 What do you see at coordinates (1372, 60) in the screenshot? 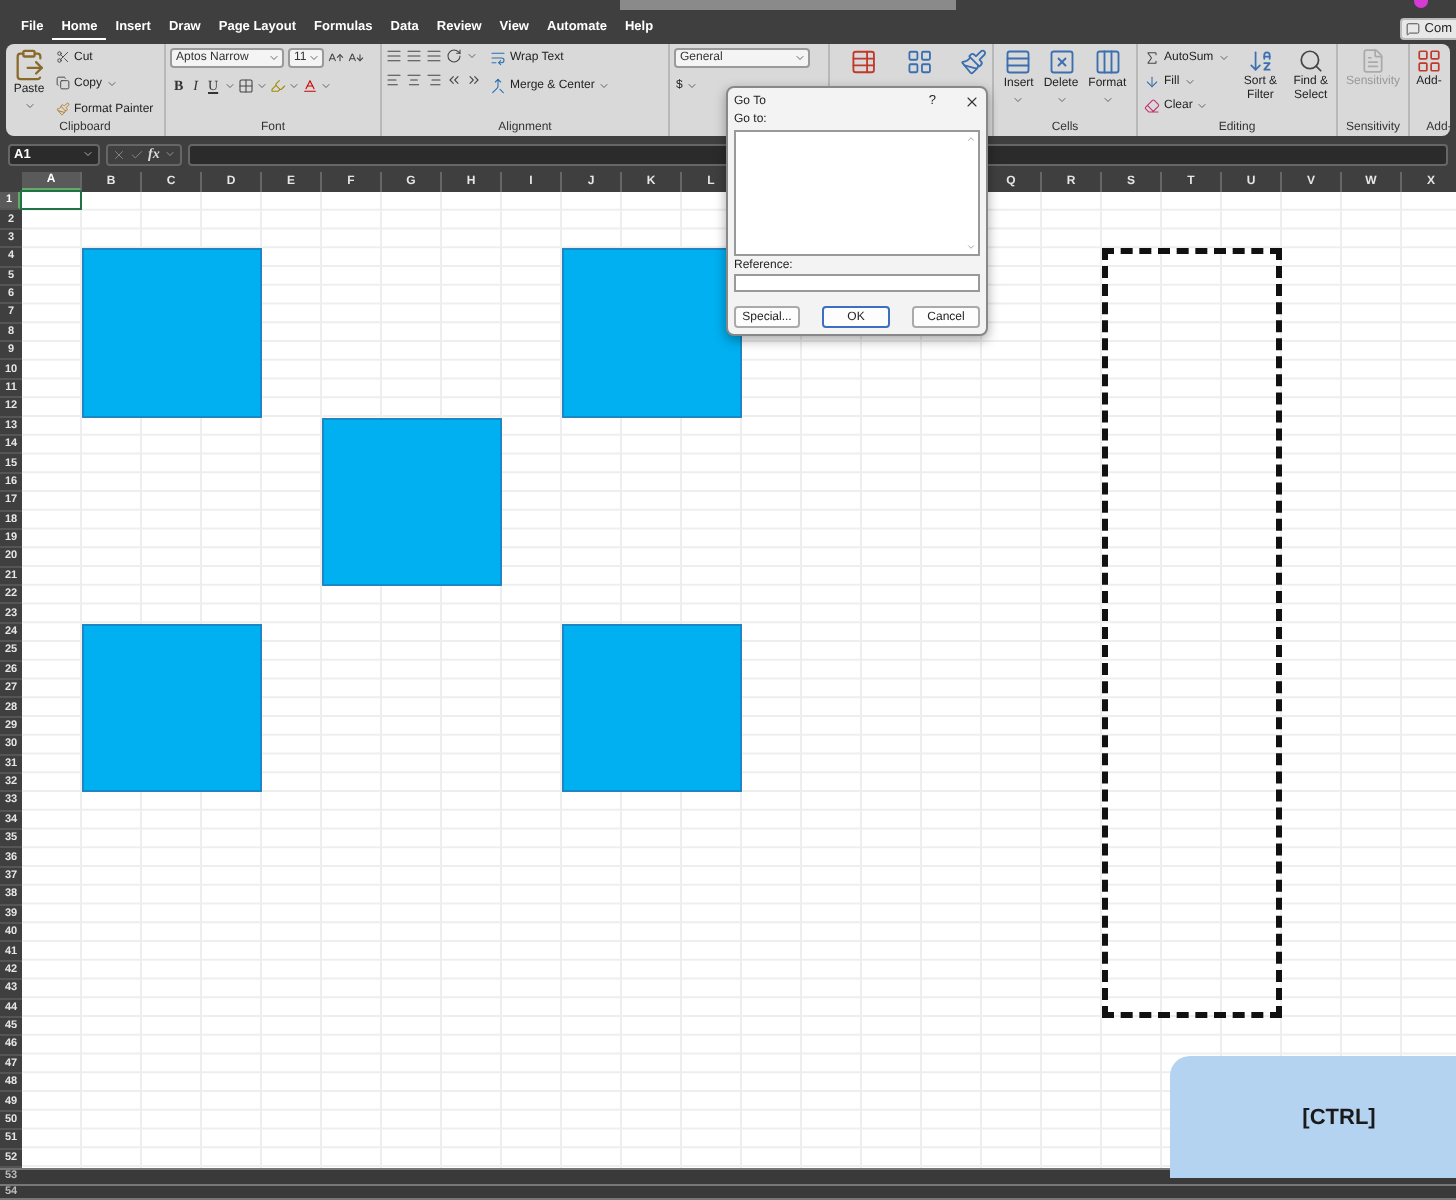
I see `document-icon` at bounding box center [1372, 60].